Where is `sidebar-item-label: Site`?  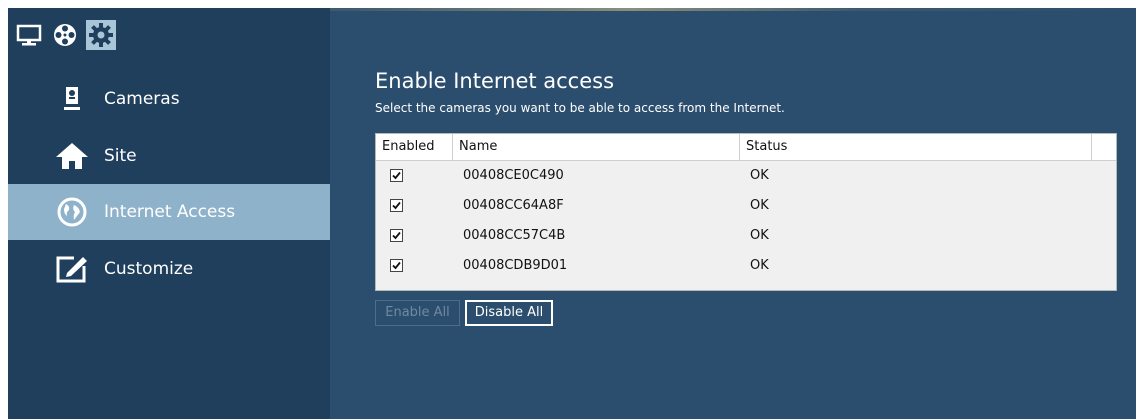
sidebar-item-label: Site is located at coordinates (120, 156).